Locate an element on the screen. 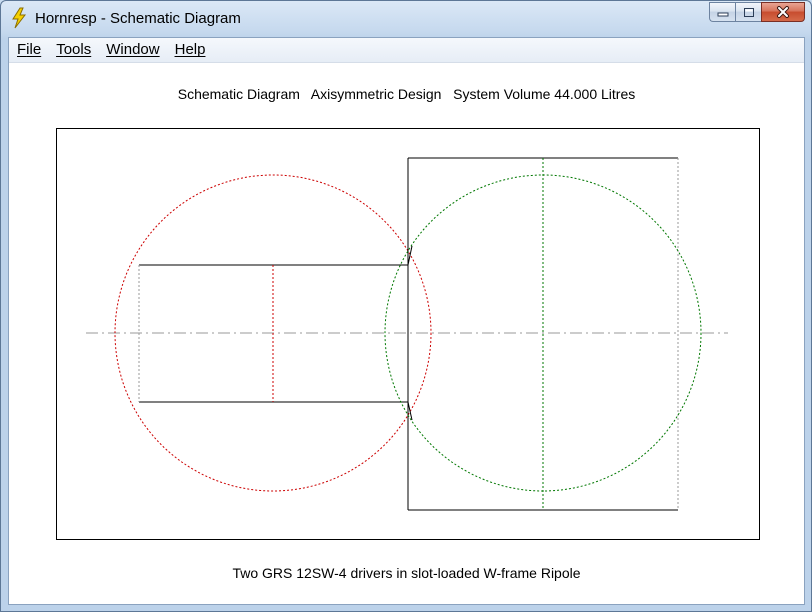  menu-help: Help is located at coordinates (190, 50).